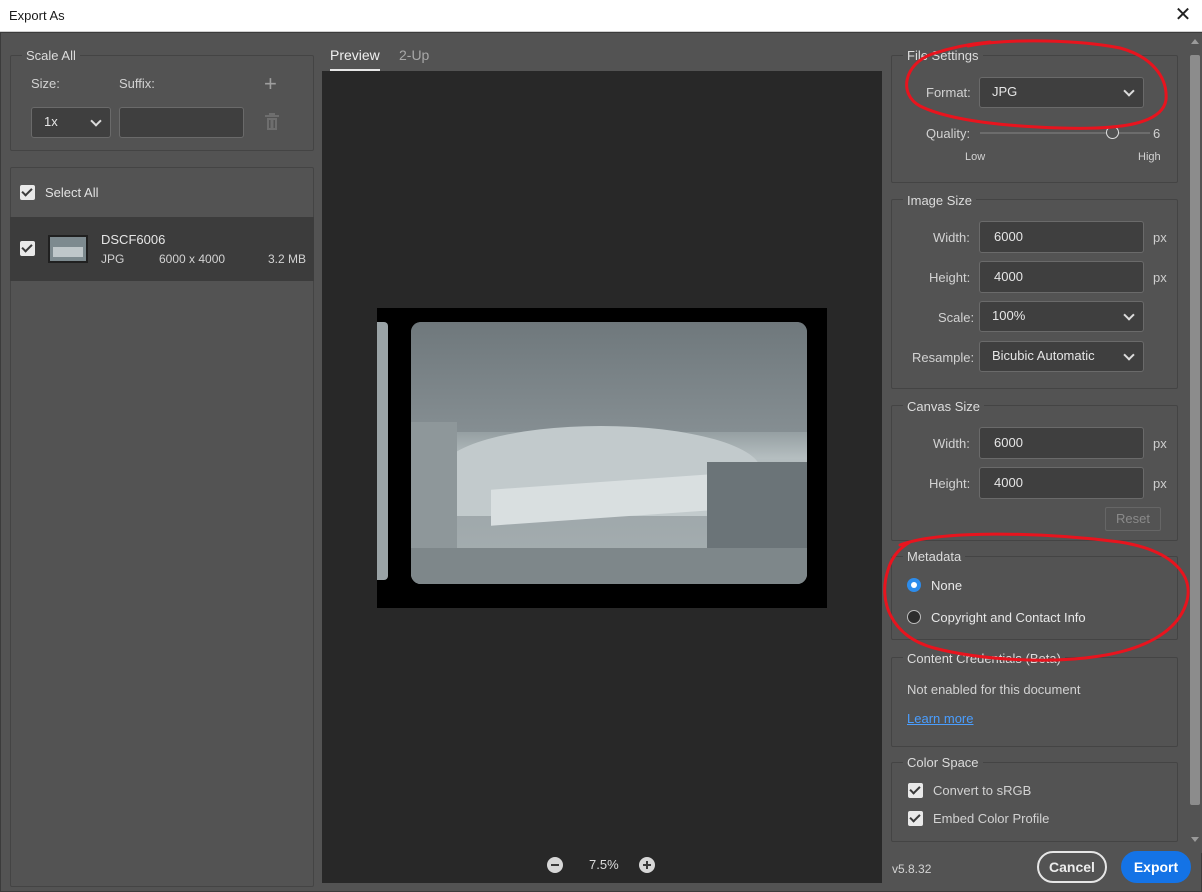 This screenshot has width=1202, height=892. Describe the element at coordinates (162, 249) in the screenshot. I see `file-row: DSCF6006 JPG 6000 x 4000 3.2 MB` at that location.